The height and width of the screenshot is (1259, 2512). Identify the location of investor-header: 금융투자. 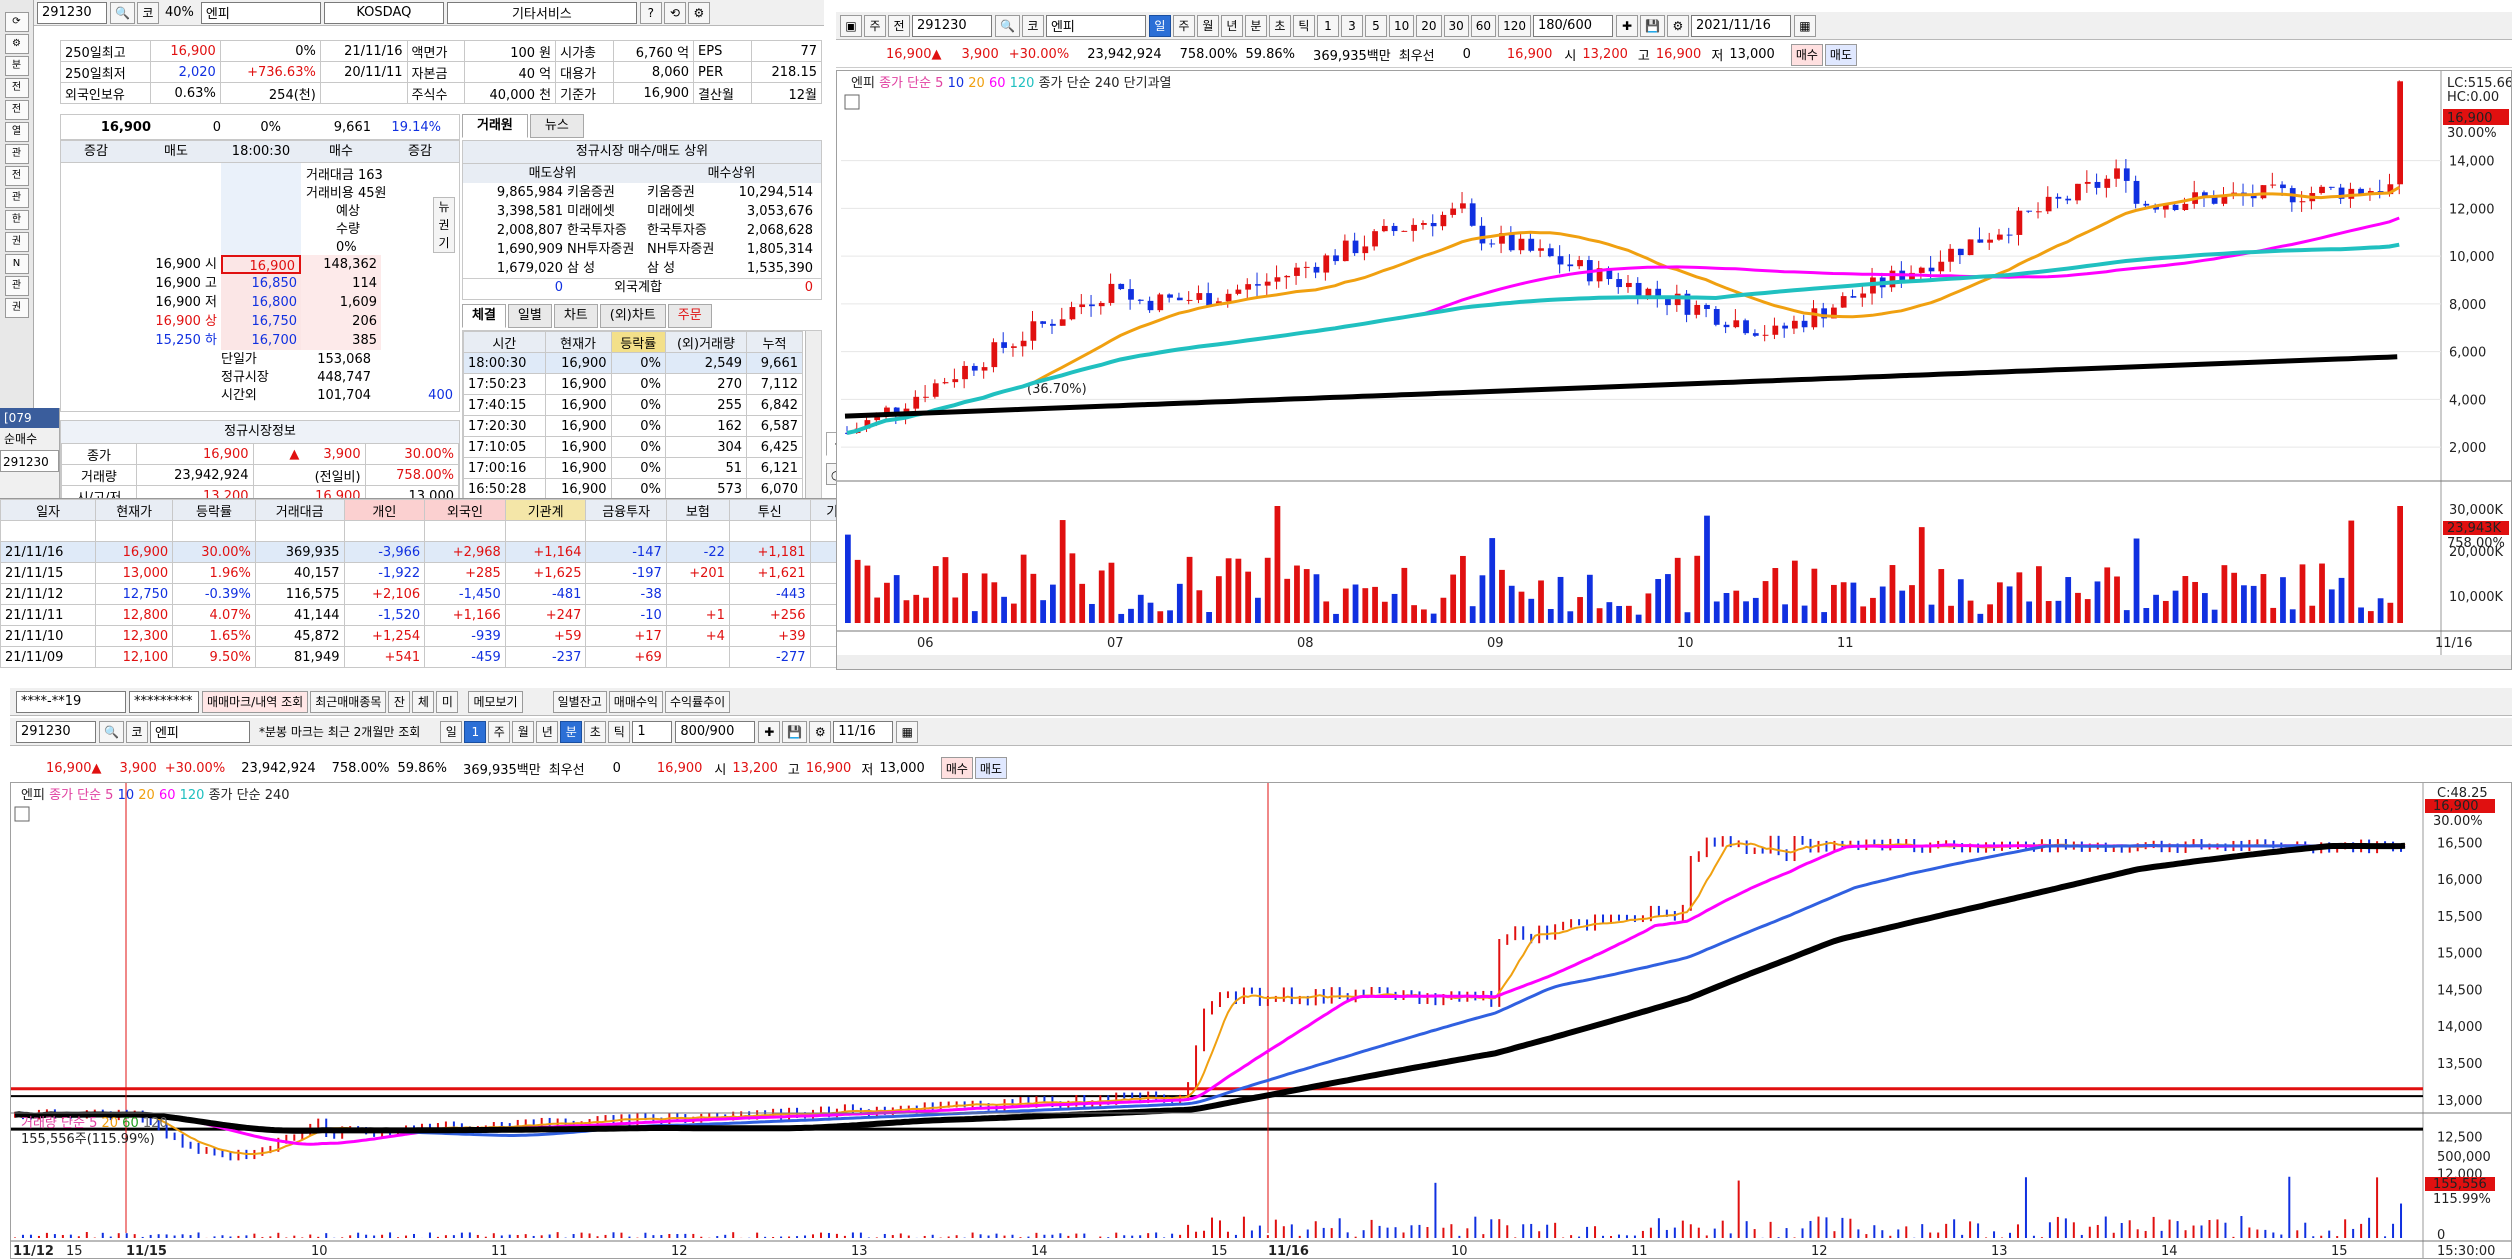
(626, 510).